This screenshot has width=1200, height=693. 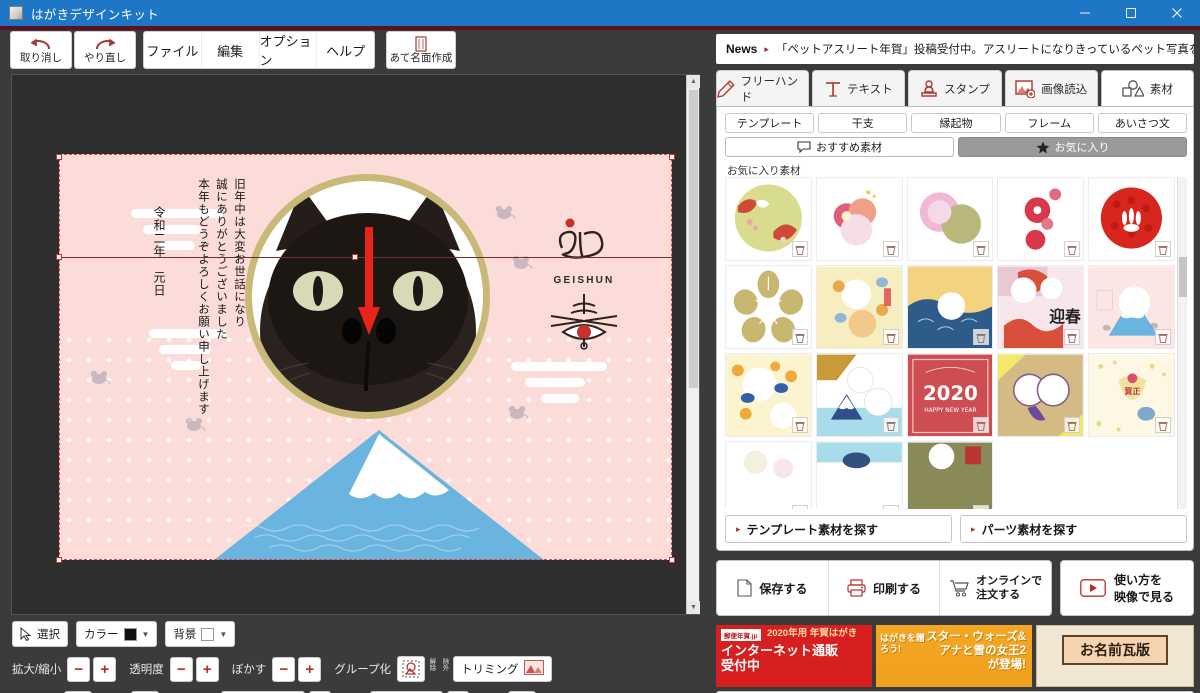 What do you see at coordinates (1049, 123) in the screenshot?
I see `category-frame: フレーム` at bounding box center [1049, 123].